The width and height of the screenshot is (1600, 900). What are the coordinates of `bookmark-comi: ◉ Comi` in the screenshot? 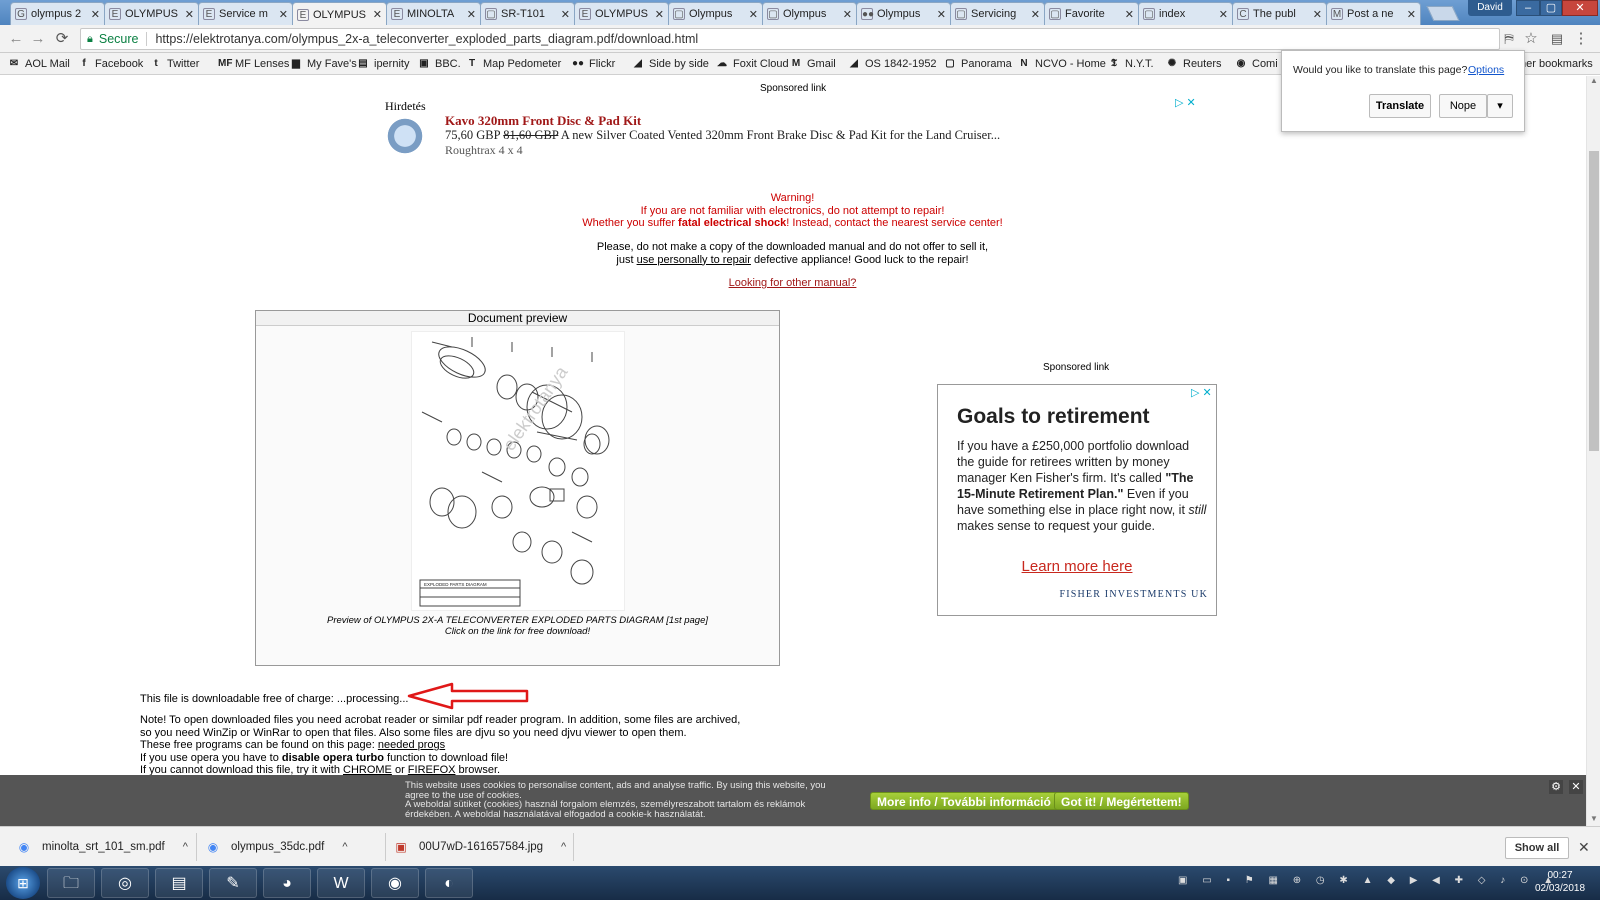 It's located at (1256, 64).